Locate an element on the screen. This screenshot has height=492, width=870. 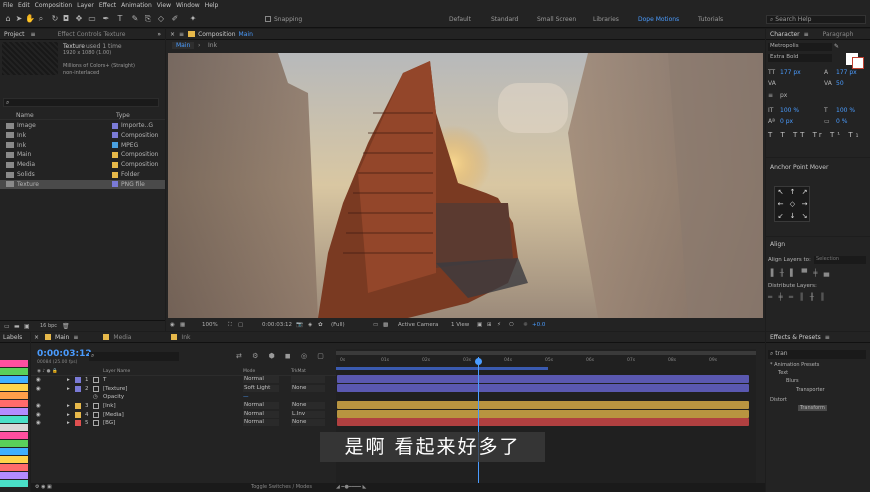
timeline-layer-row: ◉ ▸ 5 [BG] Normal None is located at coordinates (183, 423).